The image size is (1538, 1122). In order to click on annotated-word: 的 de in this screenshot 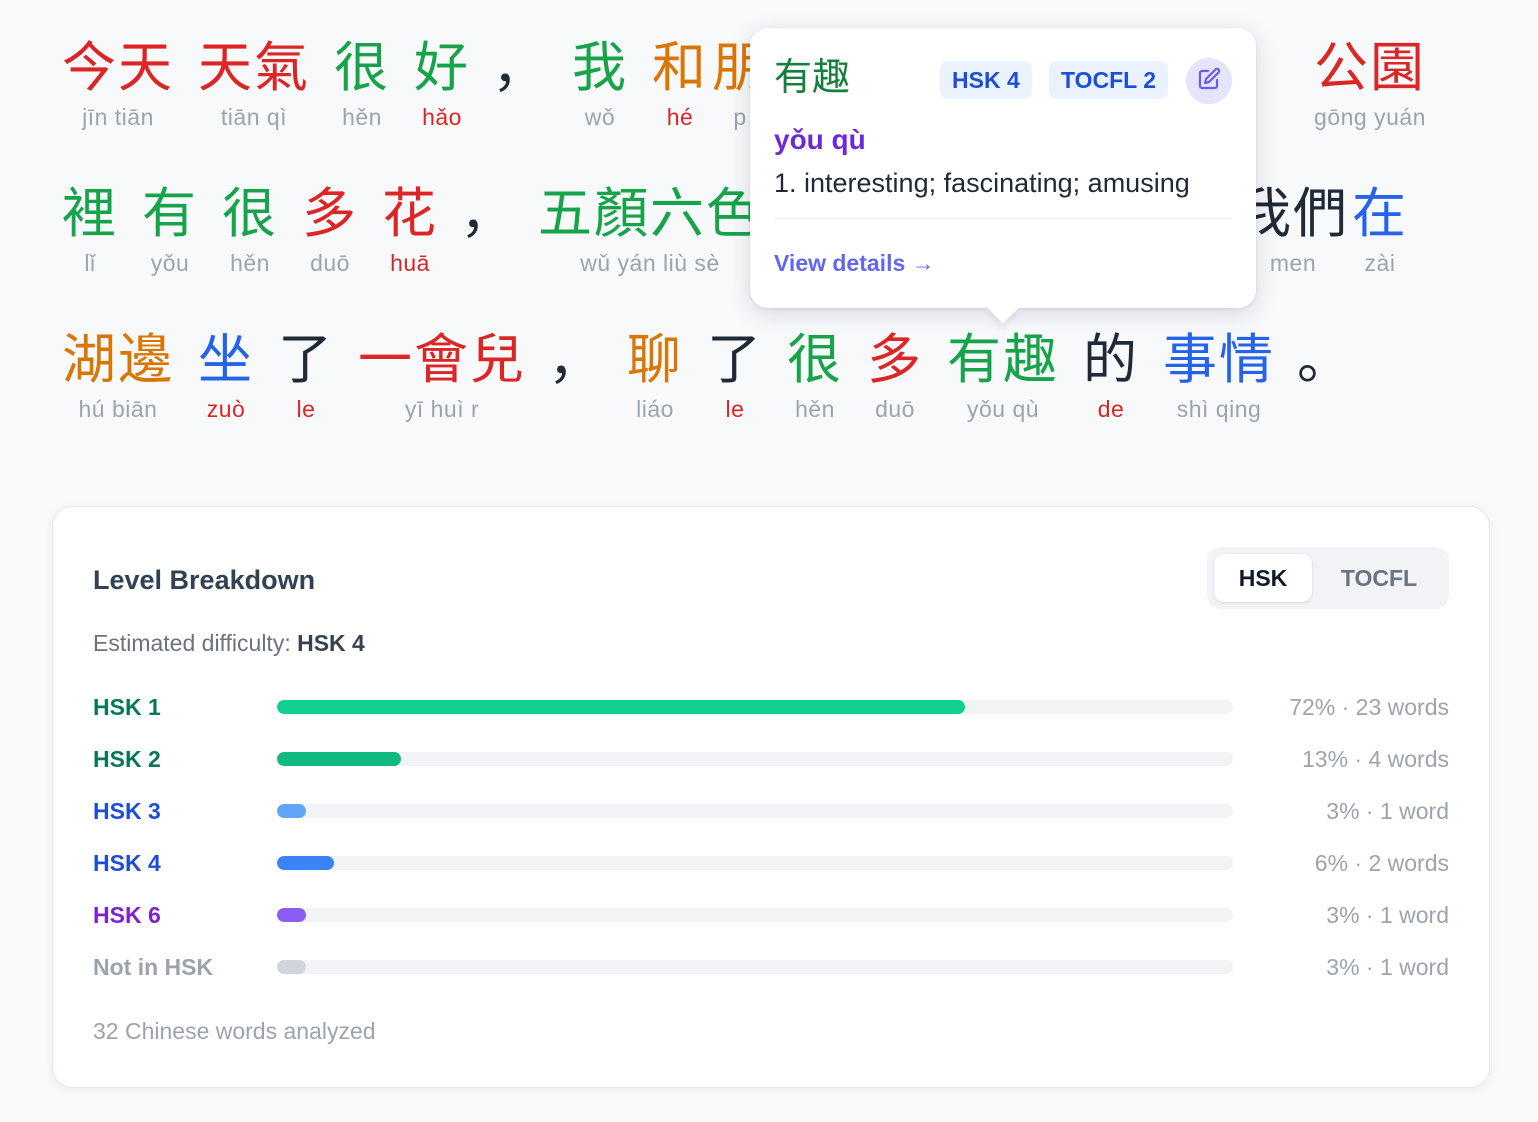, I will do `click(1111, 376)`.